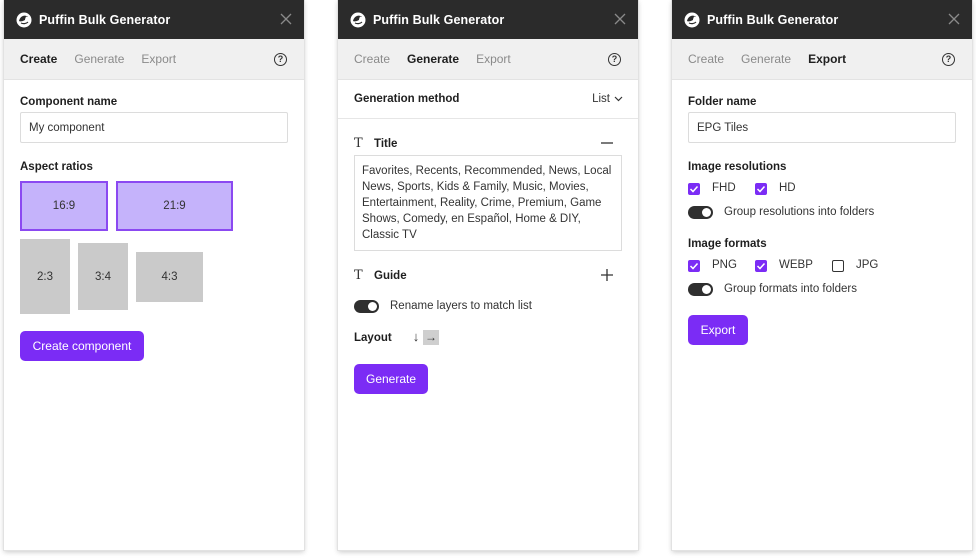  I want to click on image-resolutions-label: Image resolutions, so click(737, 167).